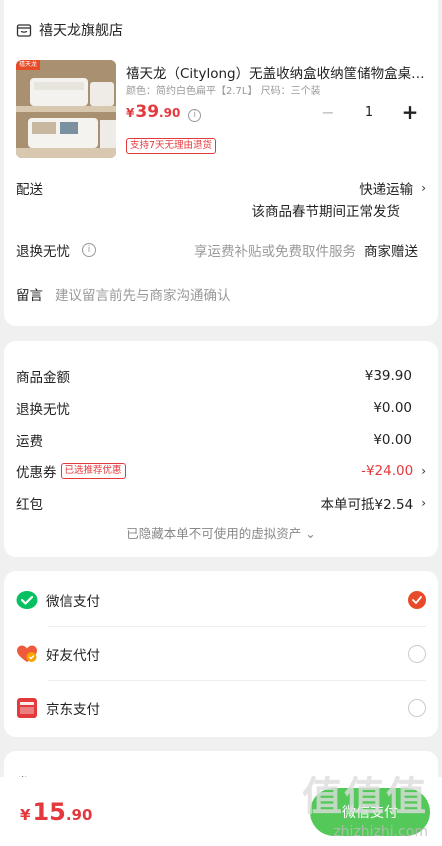  I want to click on goods-value: ¥39.90, so click(388, 376).